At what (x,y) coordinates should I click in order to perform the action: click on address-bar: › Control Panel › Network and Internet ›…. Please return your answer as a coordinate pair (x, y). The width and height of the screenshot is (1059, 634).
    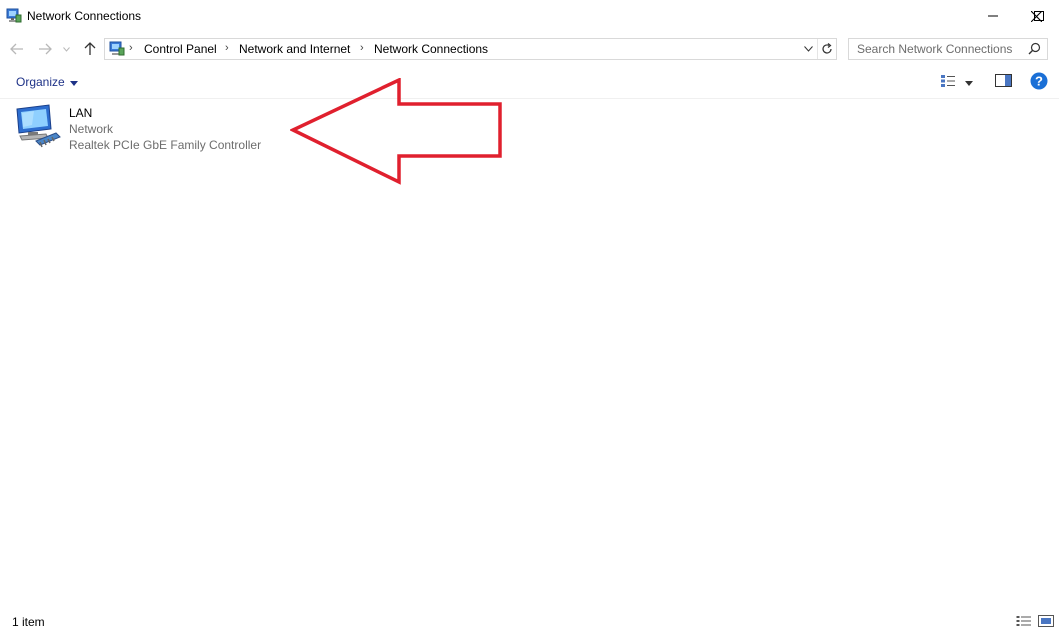
    Looking at the image, I should click on (470, 49).